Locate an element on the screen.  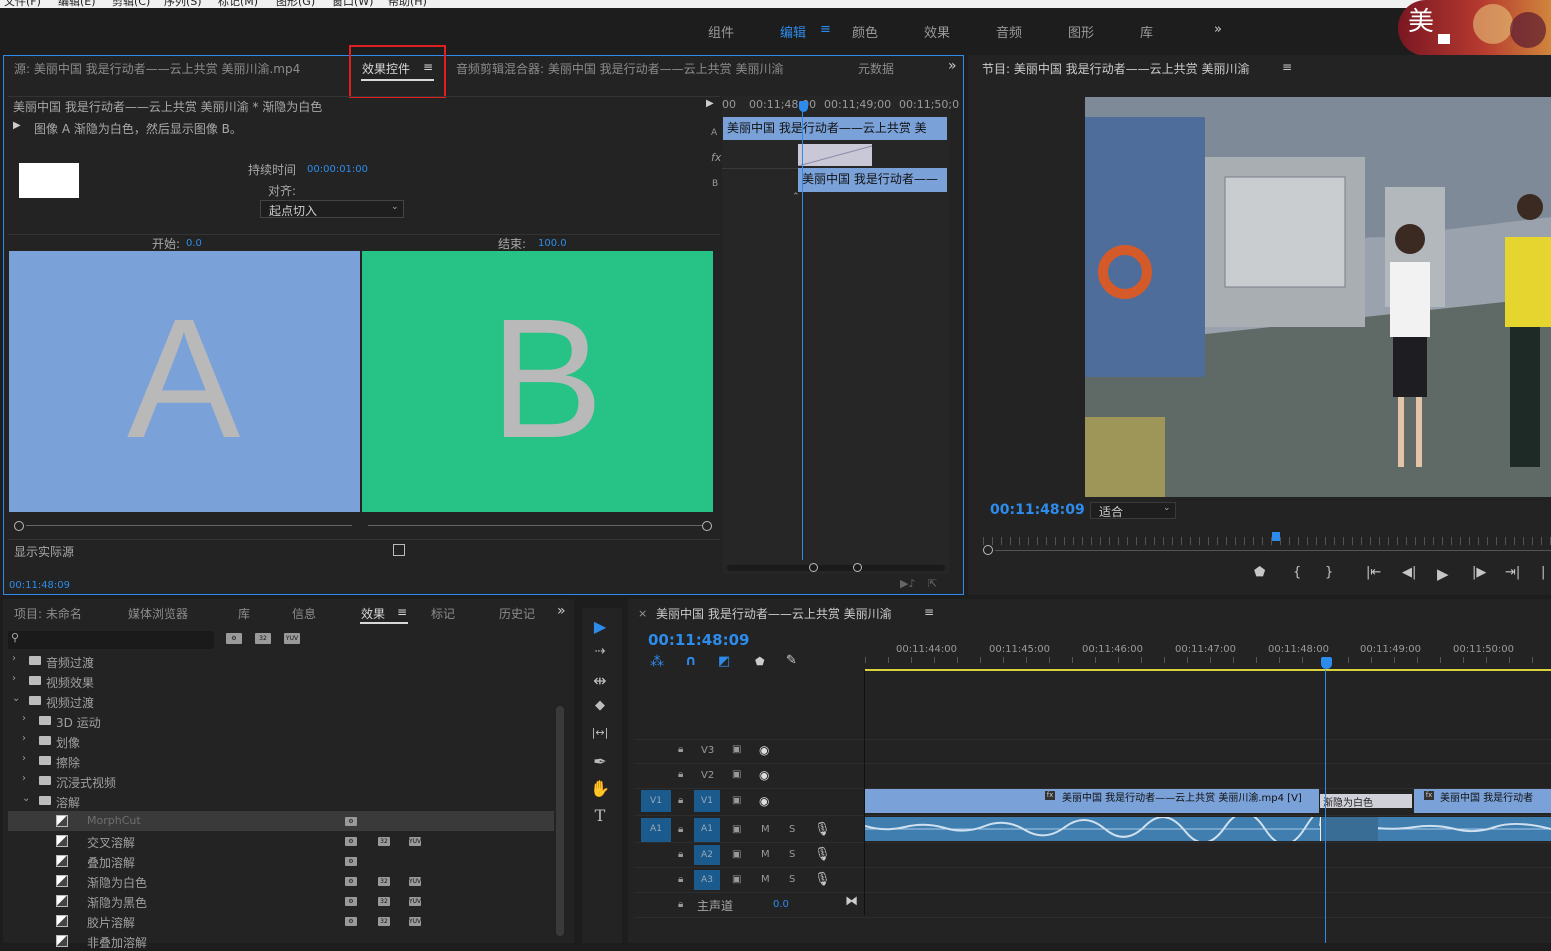
track-v1-target: V1 is located at coordinates (707, 801).